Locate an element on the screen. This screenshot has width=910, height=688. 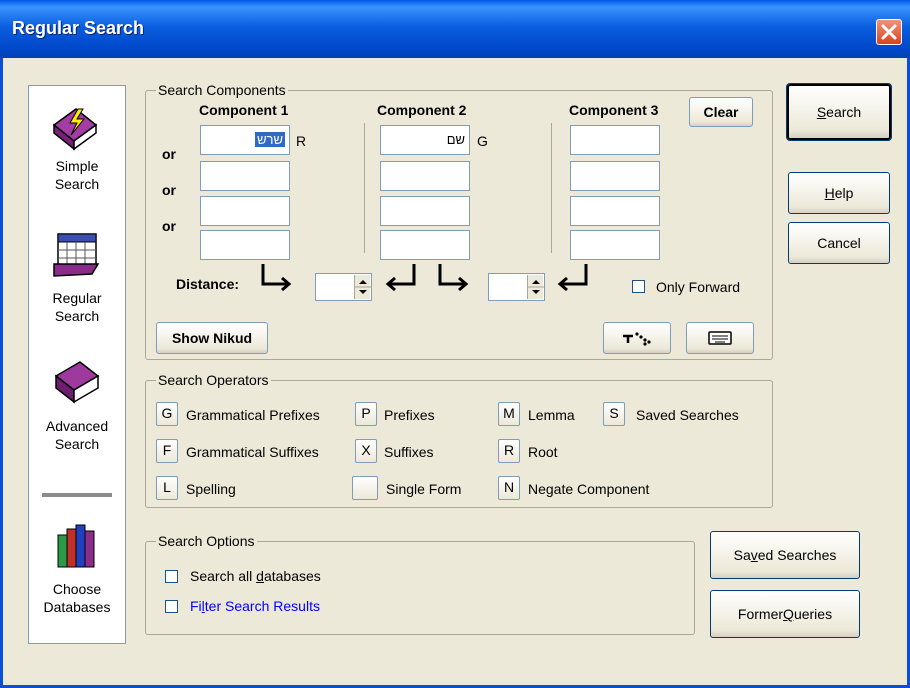
label-part: earch is located at coordinates (844, 112).